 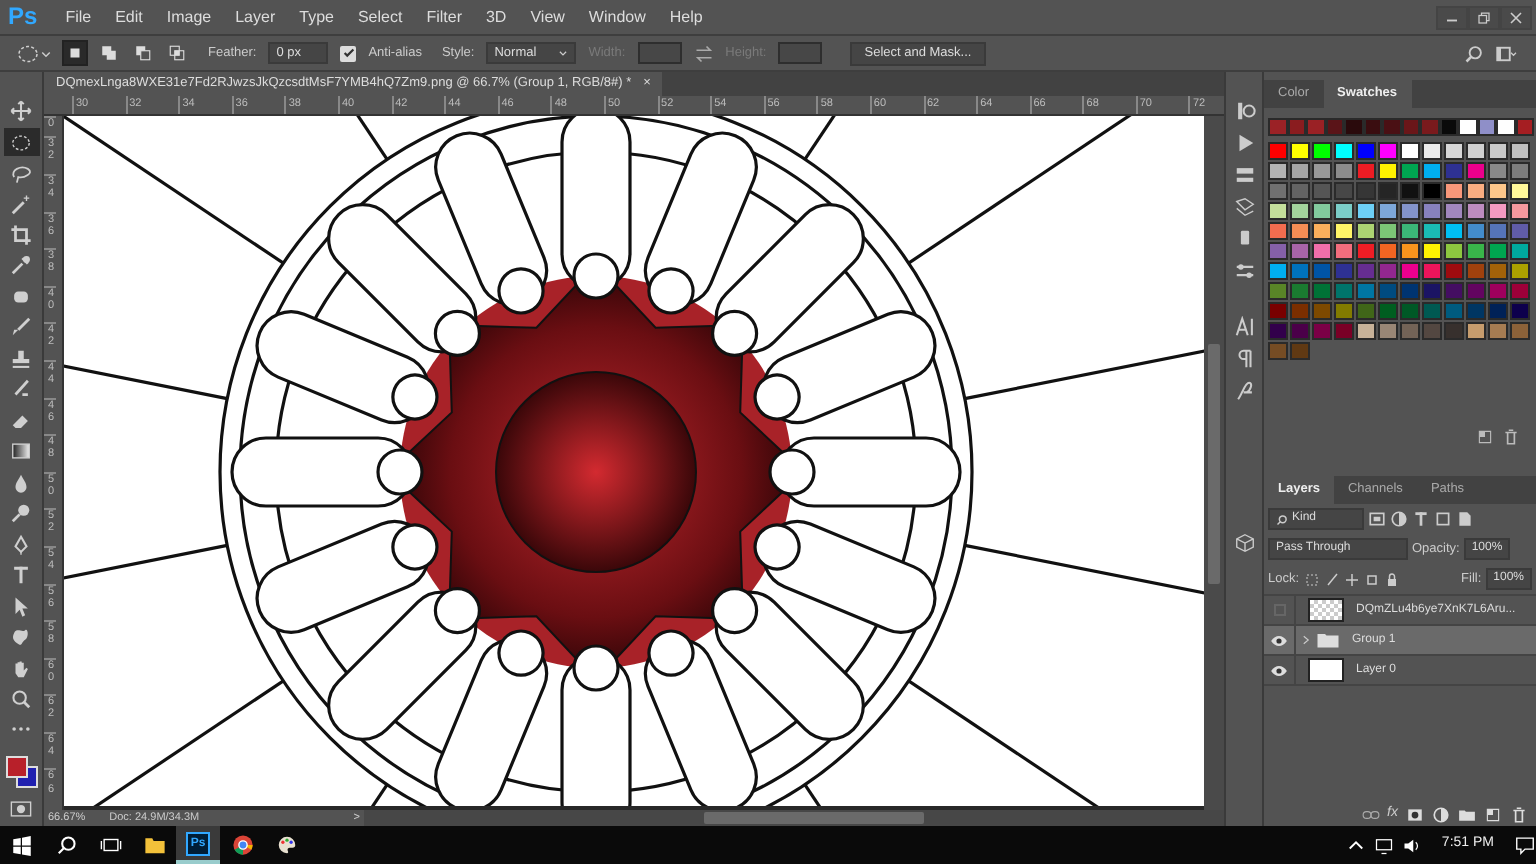 What do you see at coordinates (686, 17) in the screenshot?
I see `menu-item: Help` at bounding box center [686, 17].